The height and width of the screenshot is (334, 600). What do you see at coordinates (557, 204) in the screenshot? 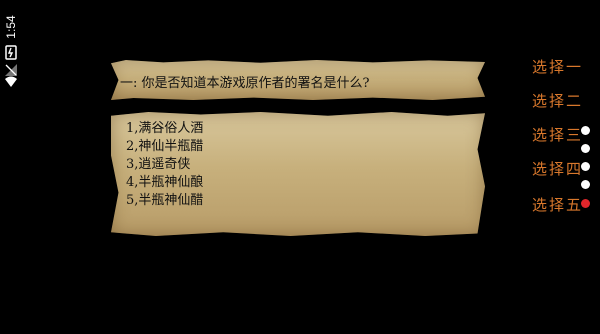
I see `choice-button-5: 选择五` at bounding box center [557, 204].